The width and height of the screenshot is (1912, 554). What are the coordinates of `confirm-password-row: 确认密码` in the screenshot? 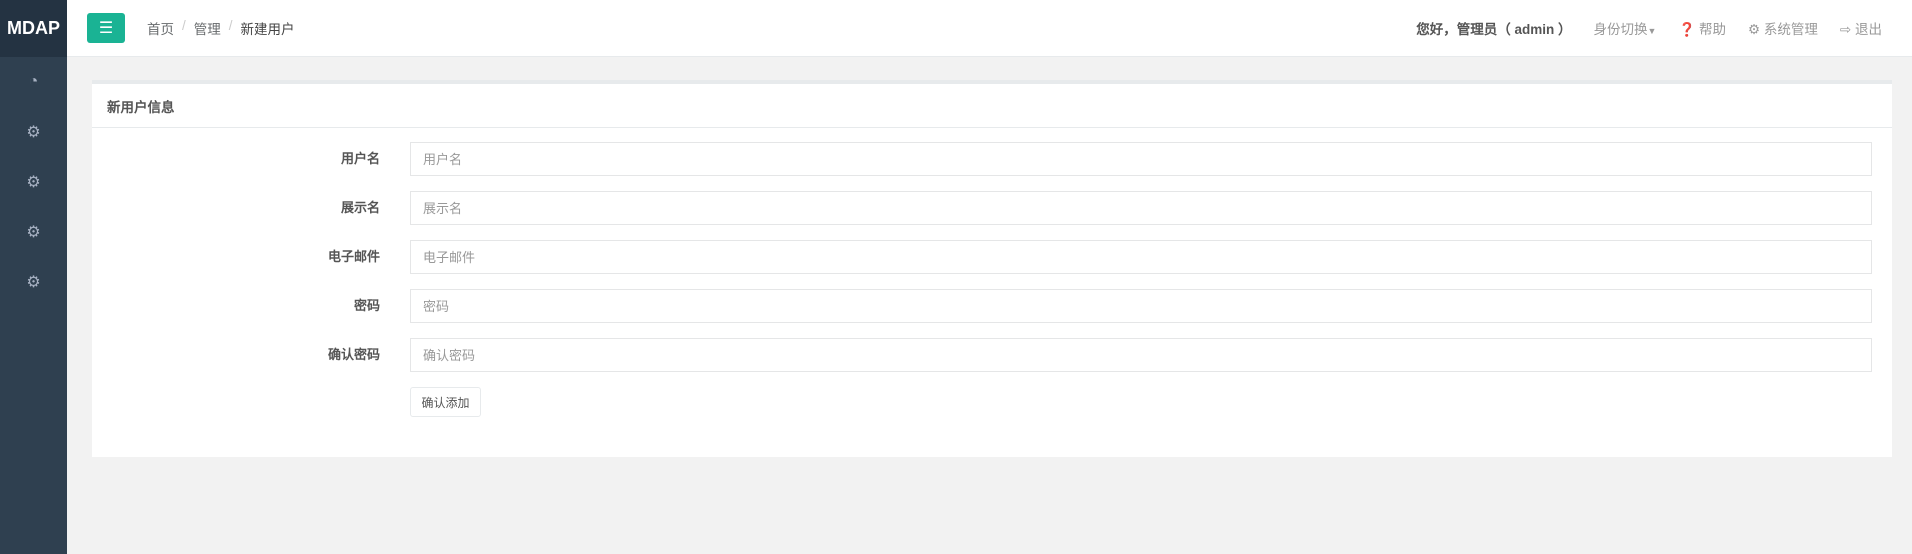 It's located at (992, 355).